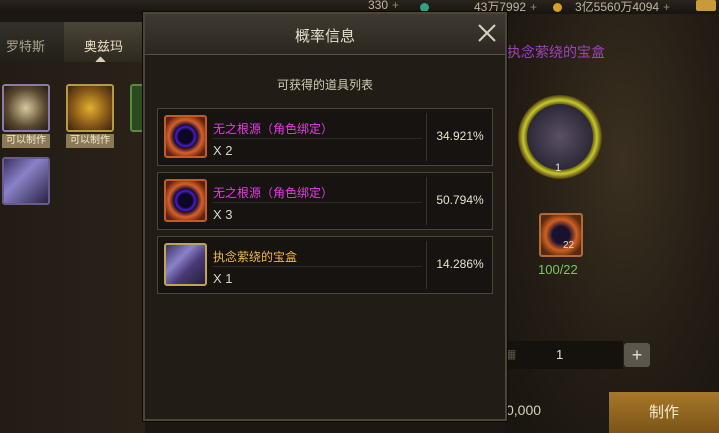 This screenshot has width=719, height=433. Describe the element at coordinates (557, 8) in the screenshot. I see `gold-coin-icon` at that location.